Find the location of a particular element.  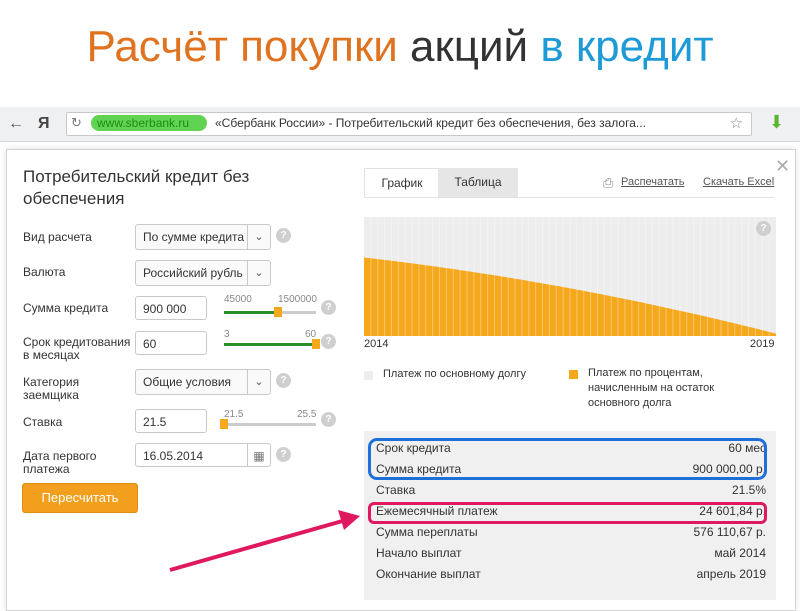

calc-type-label: Вид расчета is located at coordinates (57, 237).